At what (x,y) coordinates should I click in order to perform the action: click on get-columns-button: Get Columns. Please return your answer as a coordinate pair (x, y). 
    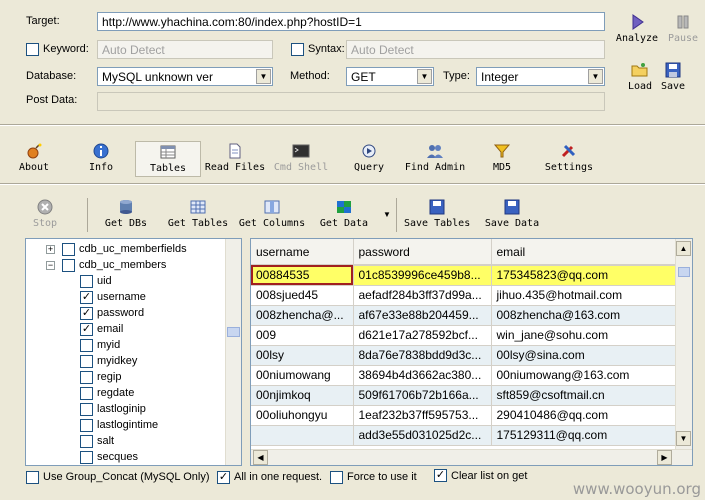
    Looking at the image, I should click on (272, 214).